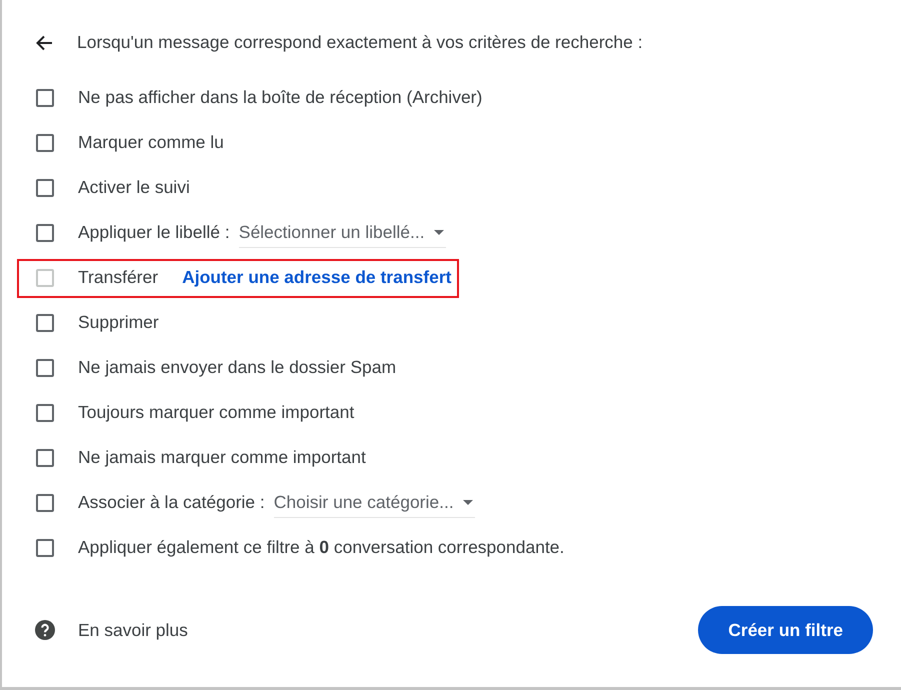  I want to click on option-label: Transférer, so click(118, 278).